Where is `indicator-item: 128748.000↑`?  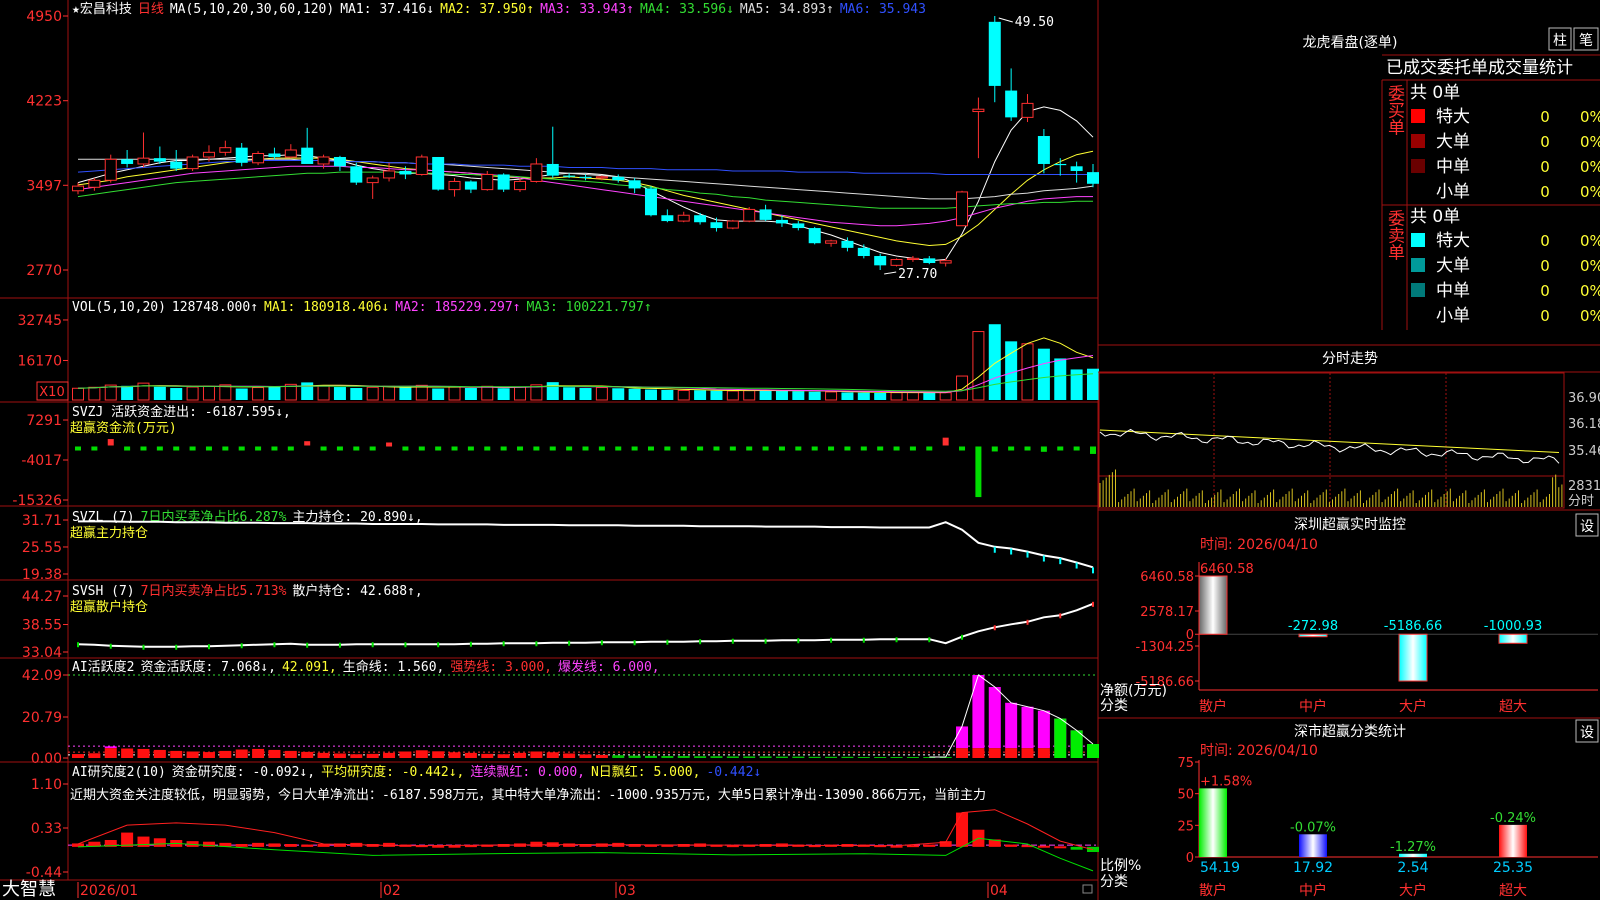 indicator-item: 128748.000↑ is located at coordinates (215, 307).